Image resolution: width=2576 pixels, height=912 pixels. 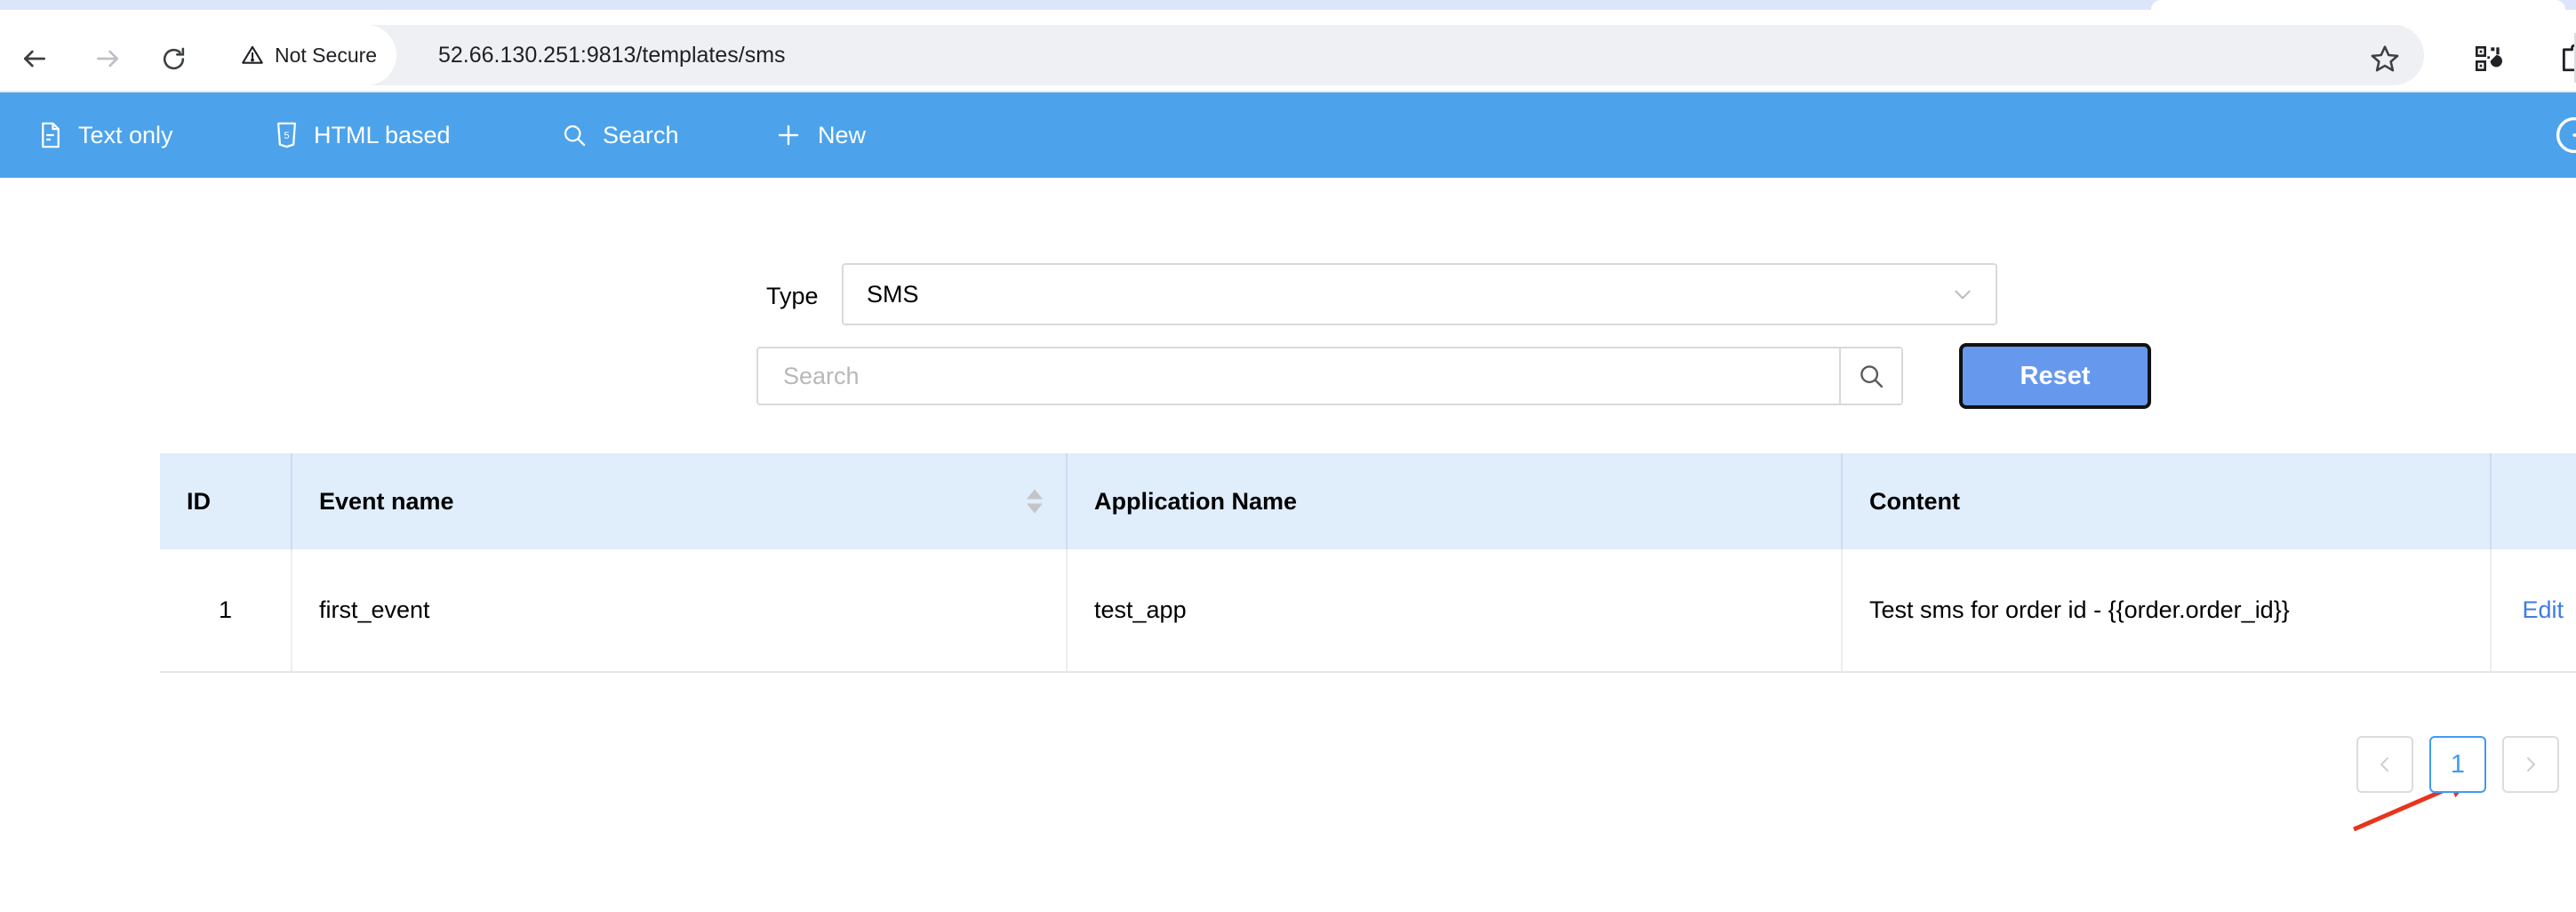 I want to click on pagination-next-button, so click(x=2530, y=764).